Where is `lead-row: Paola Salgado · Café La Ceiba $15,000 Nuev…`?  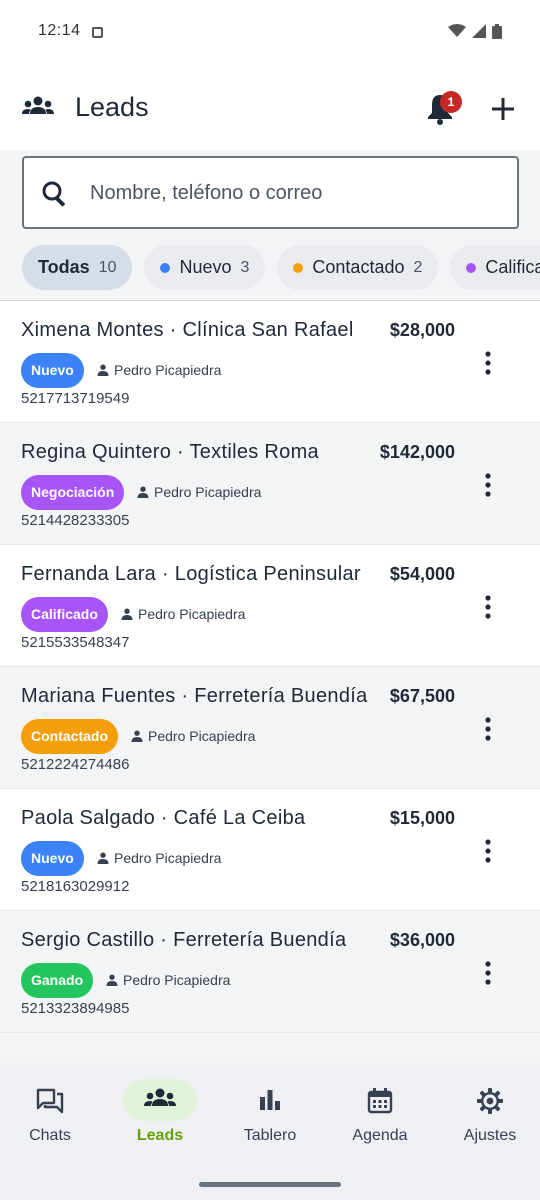
lead-row: Paola Salgado · Café La Ceiba $15,000 Nuev… is located at coordinates (270, 850).